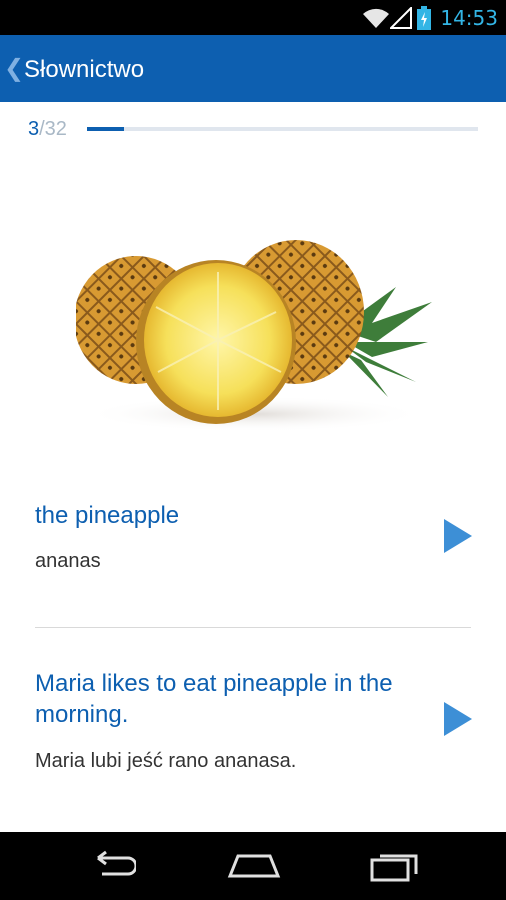  I want to click on page-title: Słownictwo, so click(84, 69).